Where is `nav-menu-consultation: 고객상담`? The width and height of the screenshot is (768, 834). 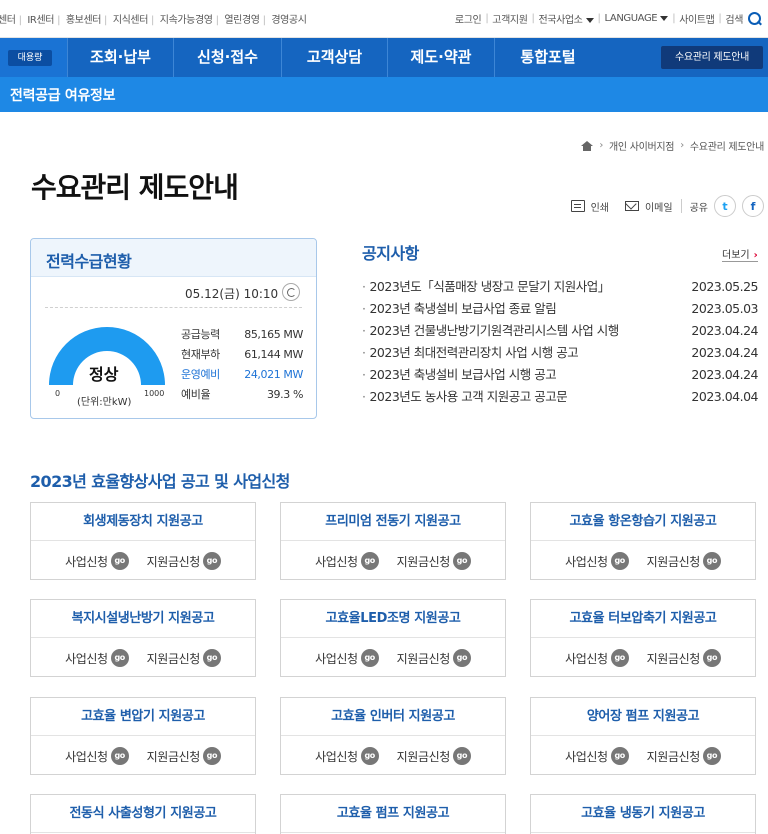 nav-menu-consultation: 고객상담 is located at coordinates (335, 57).